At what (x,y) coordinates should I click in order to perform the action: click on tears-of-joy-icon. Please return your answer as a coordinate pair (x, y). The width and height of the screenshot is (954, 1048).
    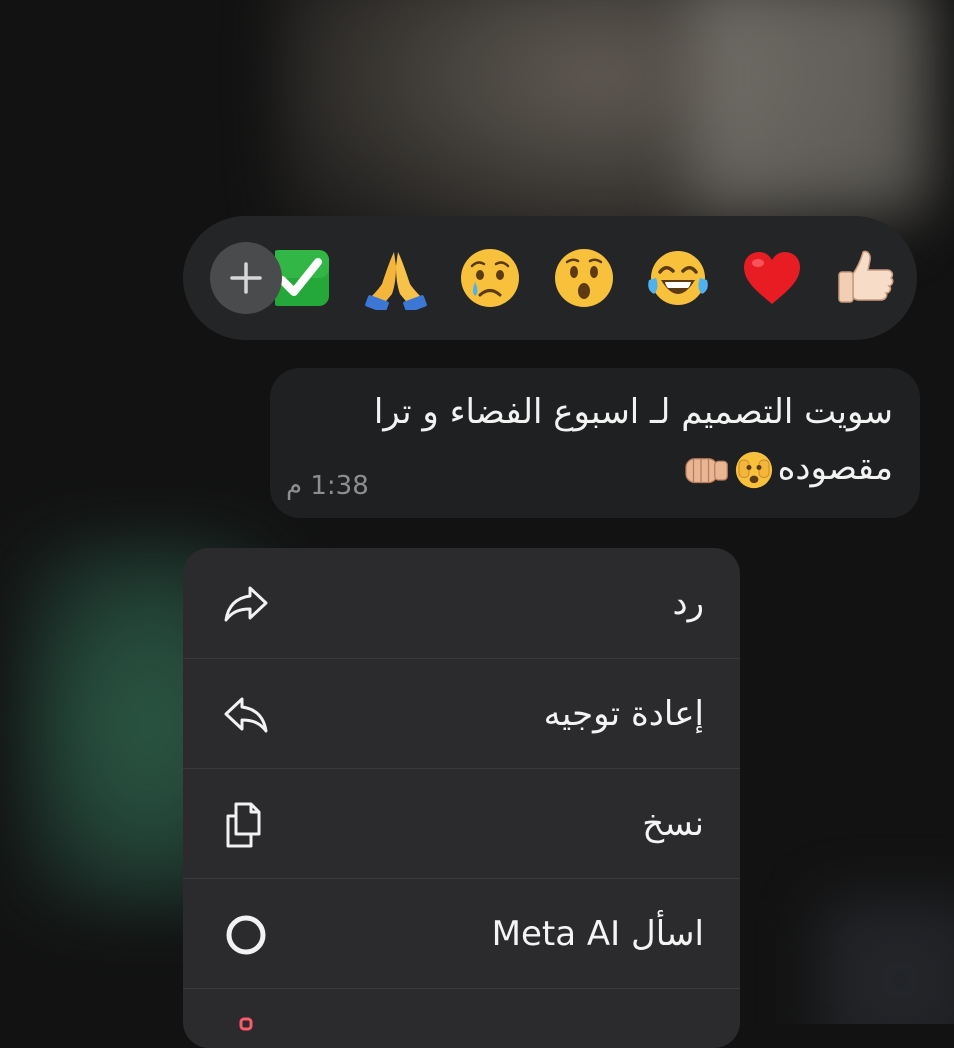
    Looking at the image, I should click on (678, 278).